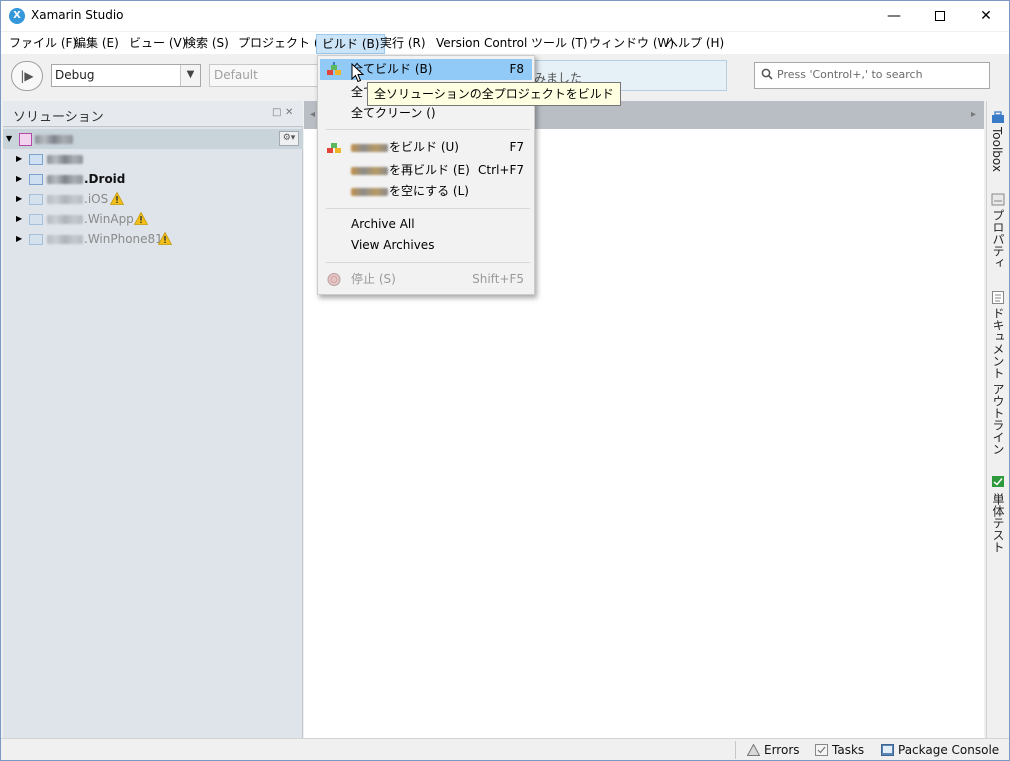 This screenshot has width=1010, height=761. I want to click on tree-row-project: ▶ .WinApp, so click(153, 219).